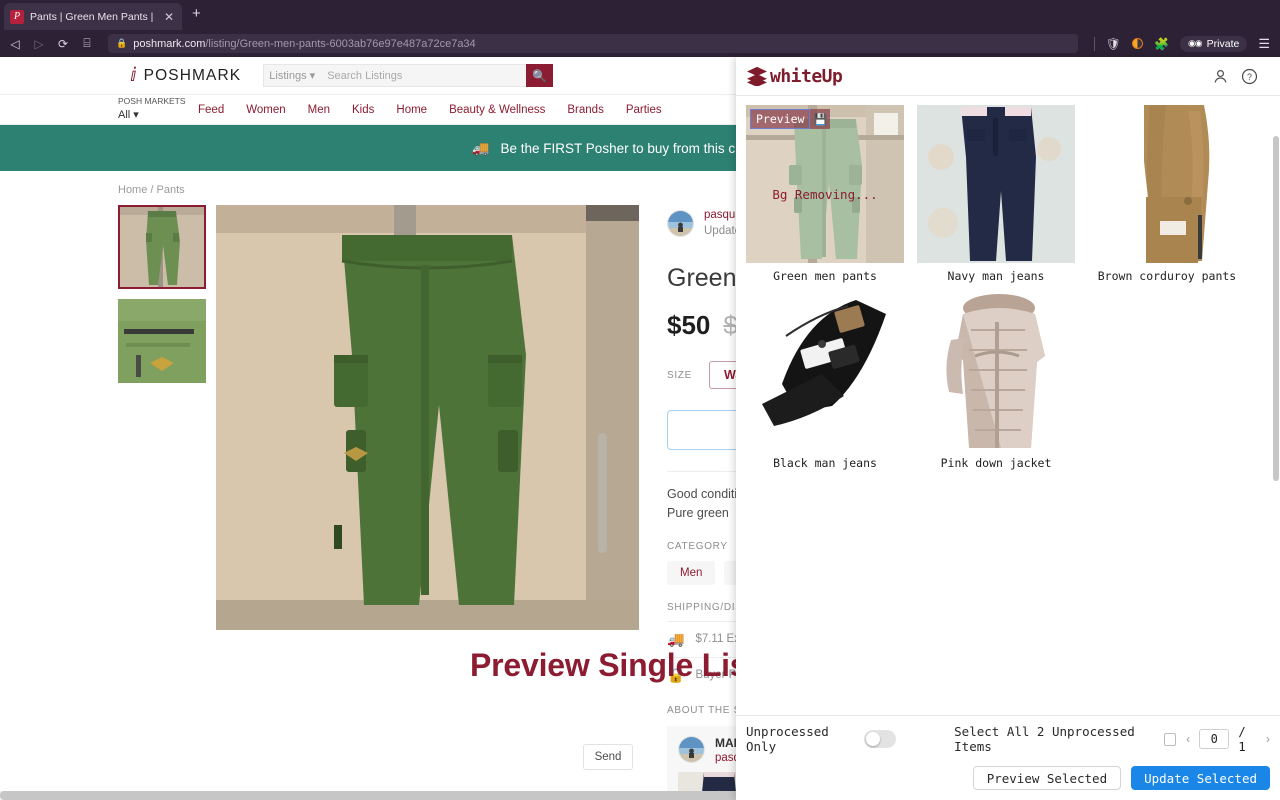 This screenshot has height=800, width=1280. Describe the element at coordinates (196, 13) in the screenshot. I see `new-tab-button: +` at that location.